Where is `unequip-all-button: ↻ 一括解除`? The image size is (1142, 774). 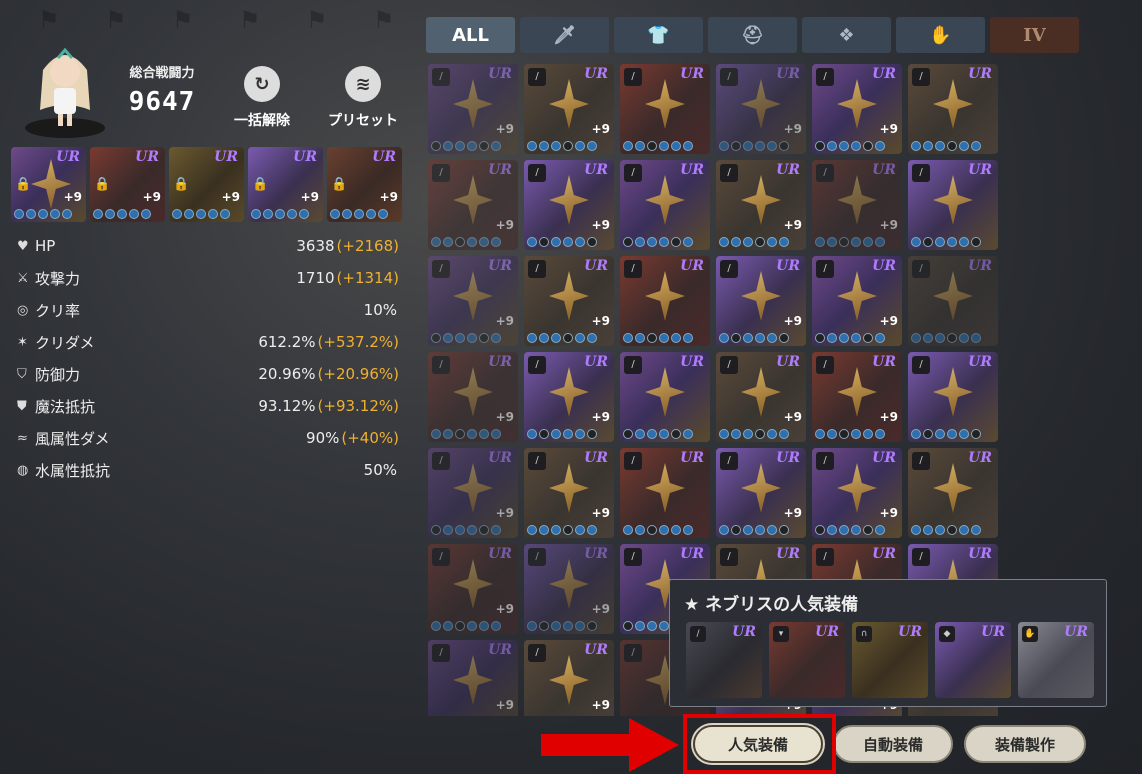 unequip-all-button: ↻ 一括解除 is located at coordinates (262, 98).